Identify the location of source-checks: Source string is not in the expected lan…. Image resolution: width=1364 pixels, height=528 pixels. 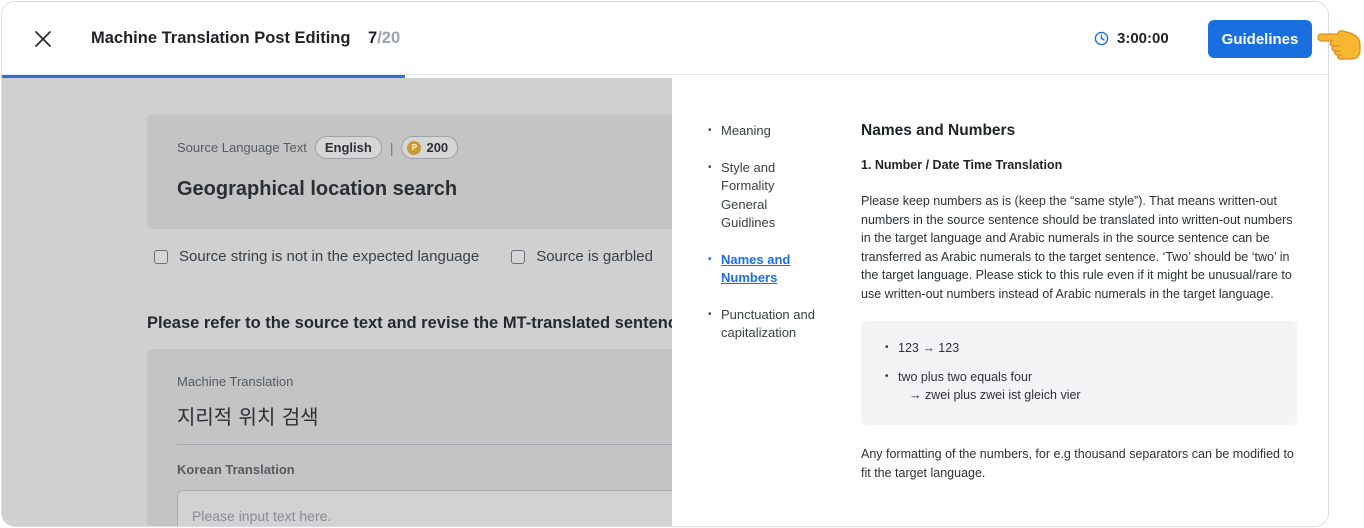
(403, 256).